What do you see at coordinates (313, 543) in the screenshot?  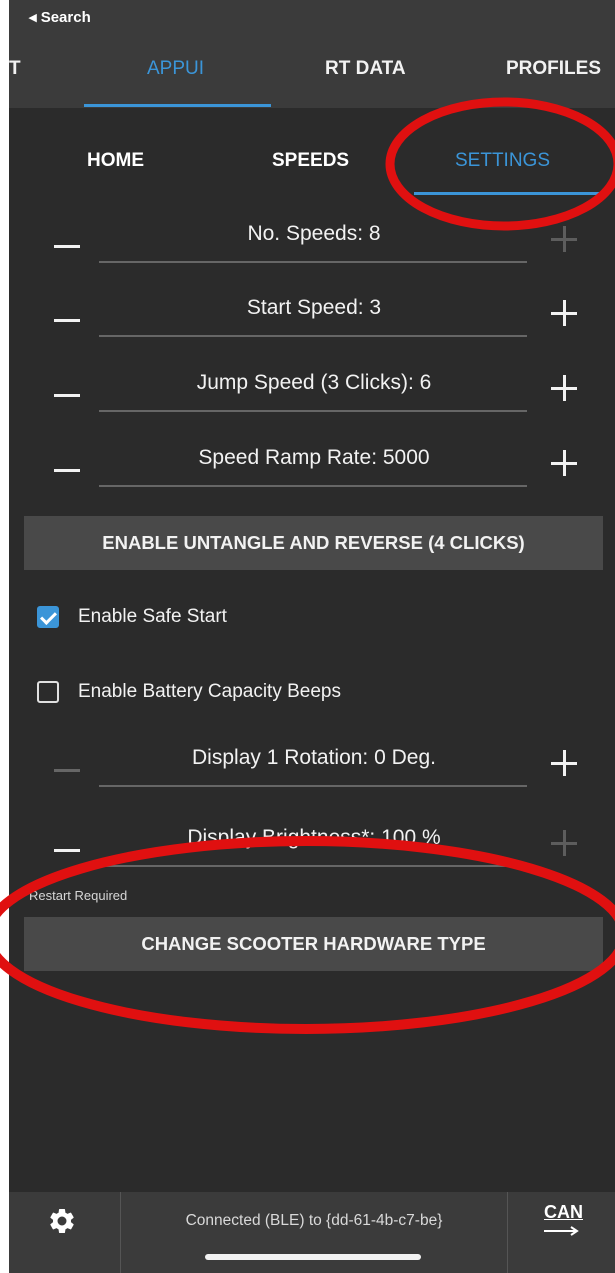 I see `enable-untangle-reverse-button: ENABLE UNTANGLE AND REVERSE (4 CLICKS)` at bounding box center [313, 543].